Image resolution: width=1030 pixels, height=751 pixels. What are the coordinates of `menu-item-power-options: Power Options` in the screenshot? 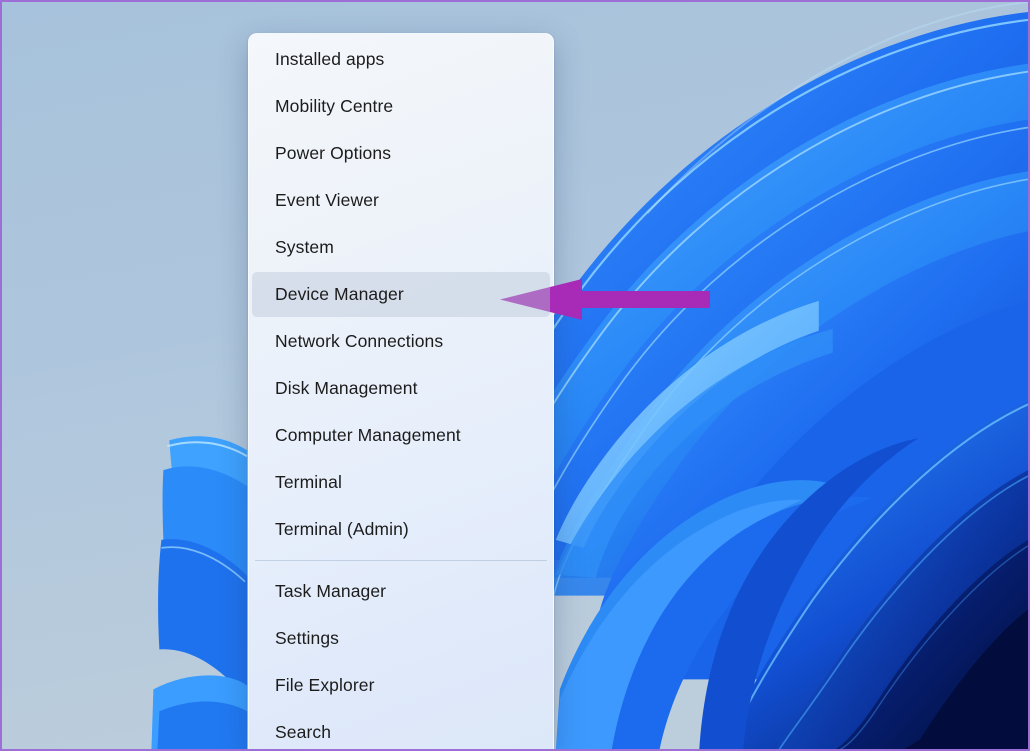 It's located at (401, 153).